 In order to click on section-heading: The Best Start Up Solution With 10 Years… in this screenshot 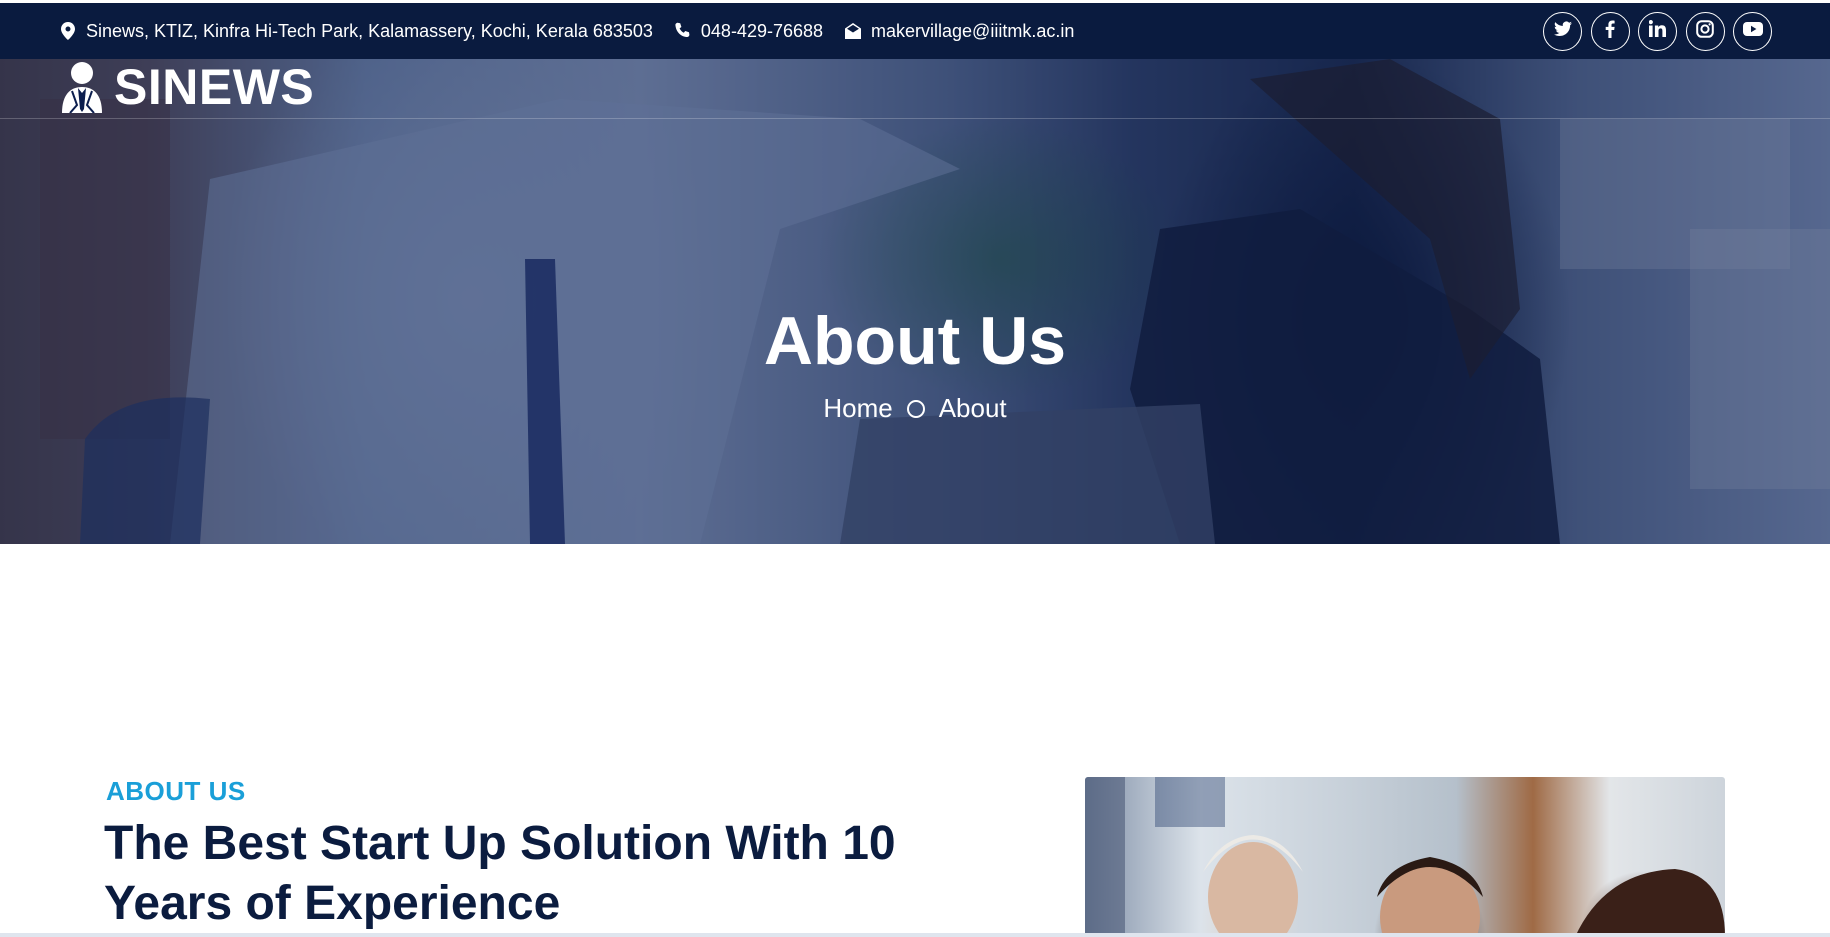, I will do `click(500, 873)`.